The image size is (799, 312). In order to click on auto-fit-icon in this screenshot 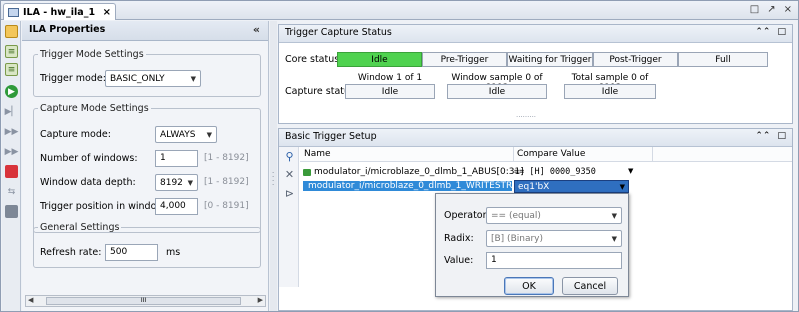, I will do `click(11, 31)`.